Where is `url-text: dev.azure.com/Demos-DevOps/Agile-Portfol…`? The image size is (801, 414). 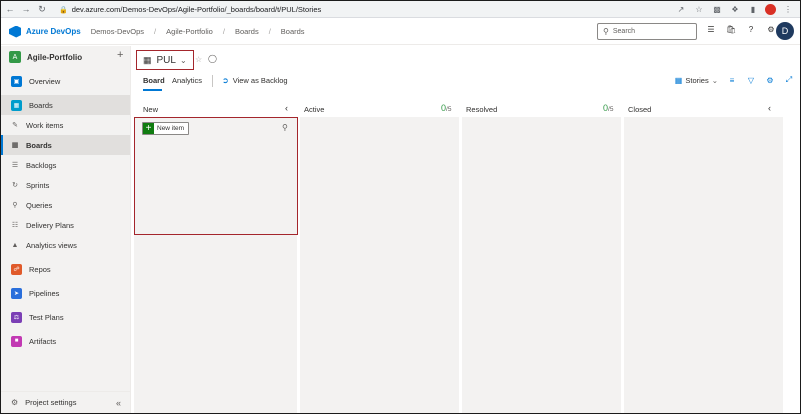
url-text: dev.azure.com/Demos-DevOps/Agile-Portfol… is located at coordinates (196, 9).